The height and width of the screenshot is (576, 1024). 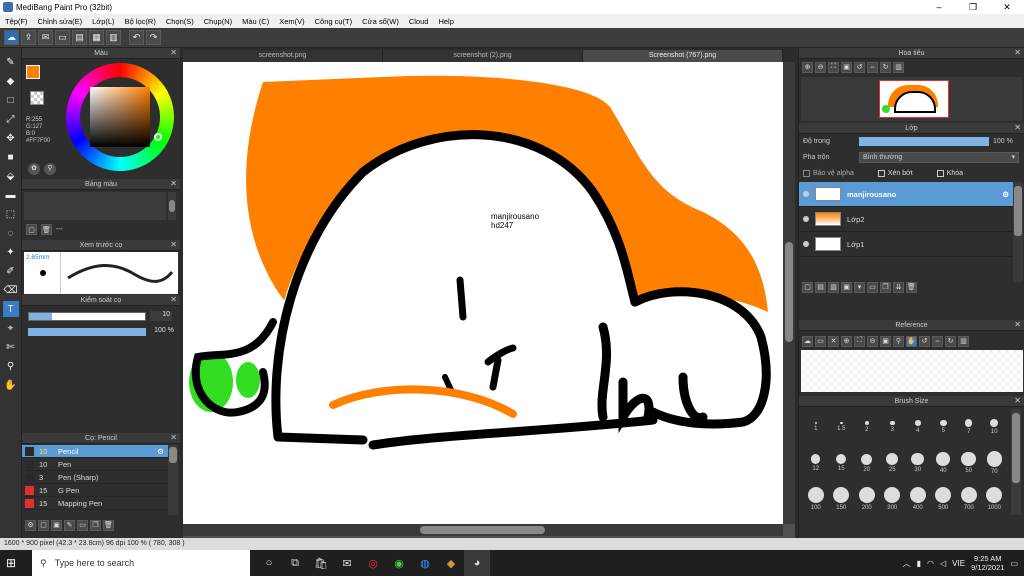 I want to click on brush-list-item: 3 Pen (Sharp), so click(x=95, y=477).